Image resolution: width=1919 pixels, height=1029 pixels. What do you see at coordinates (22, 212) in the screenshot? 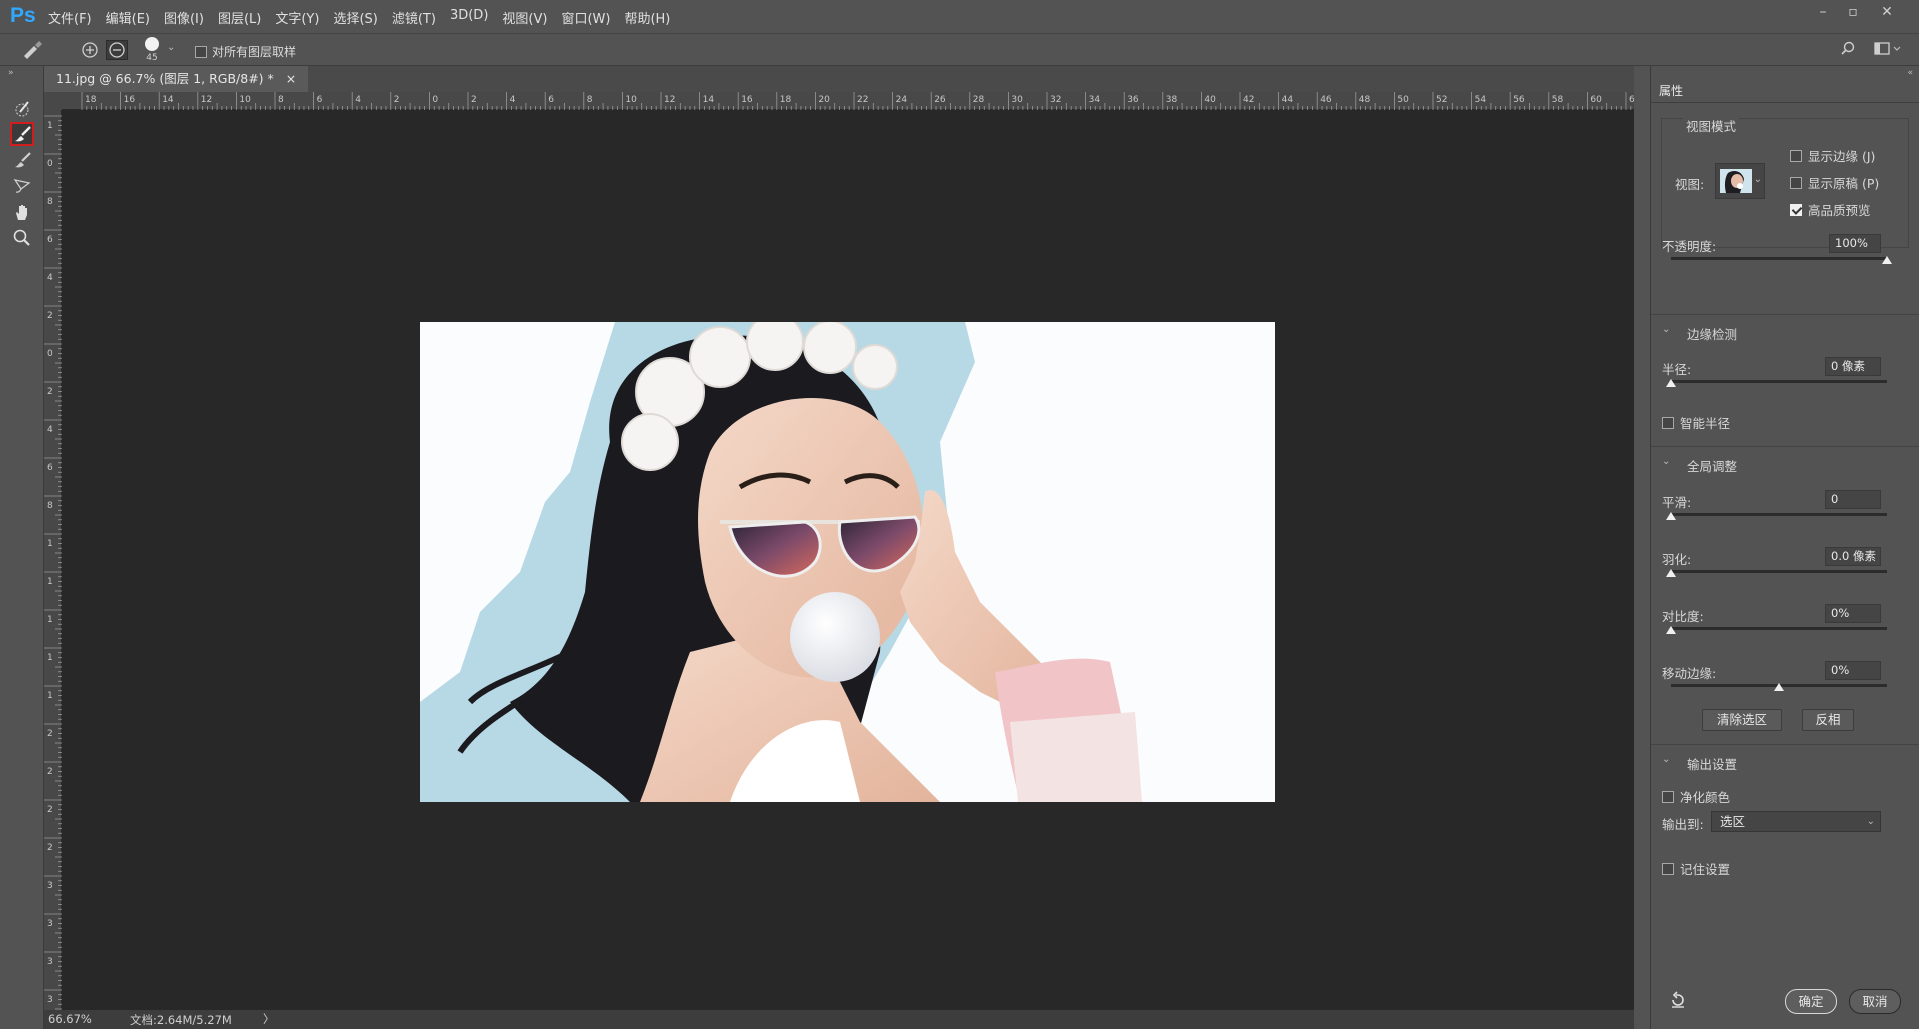
I see `hand-icon` at bounding box center [22, 212].